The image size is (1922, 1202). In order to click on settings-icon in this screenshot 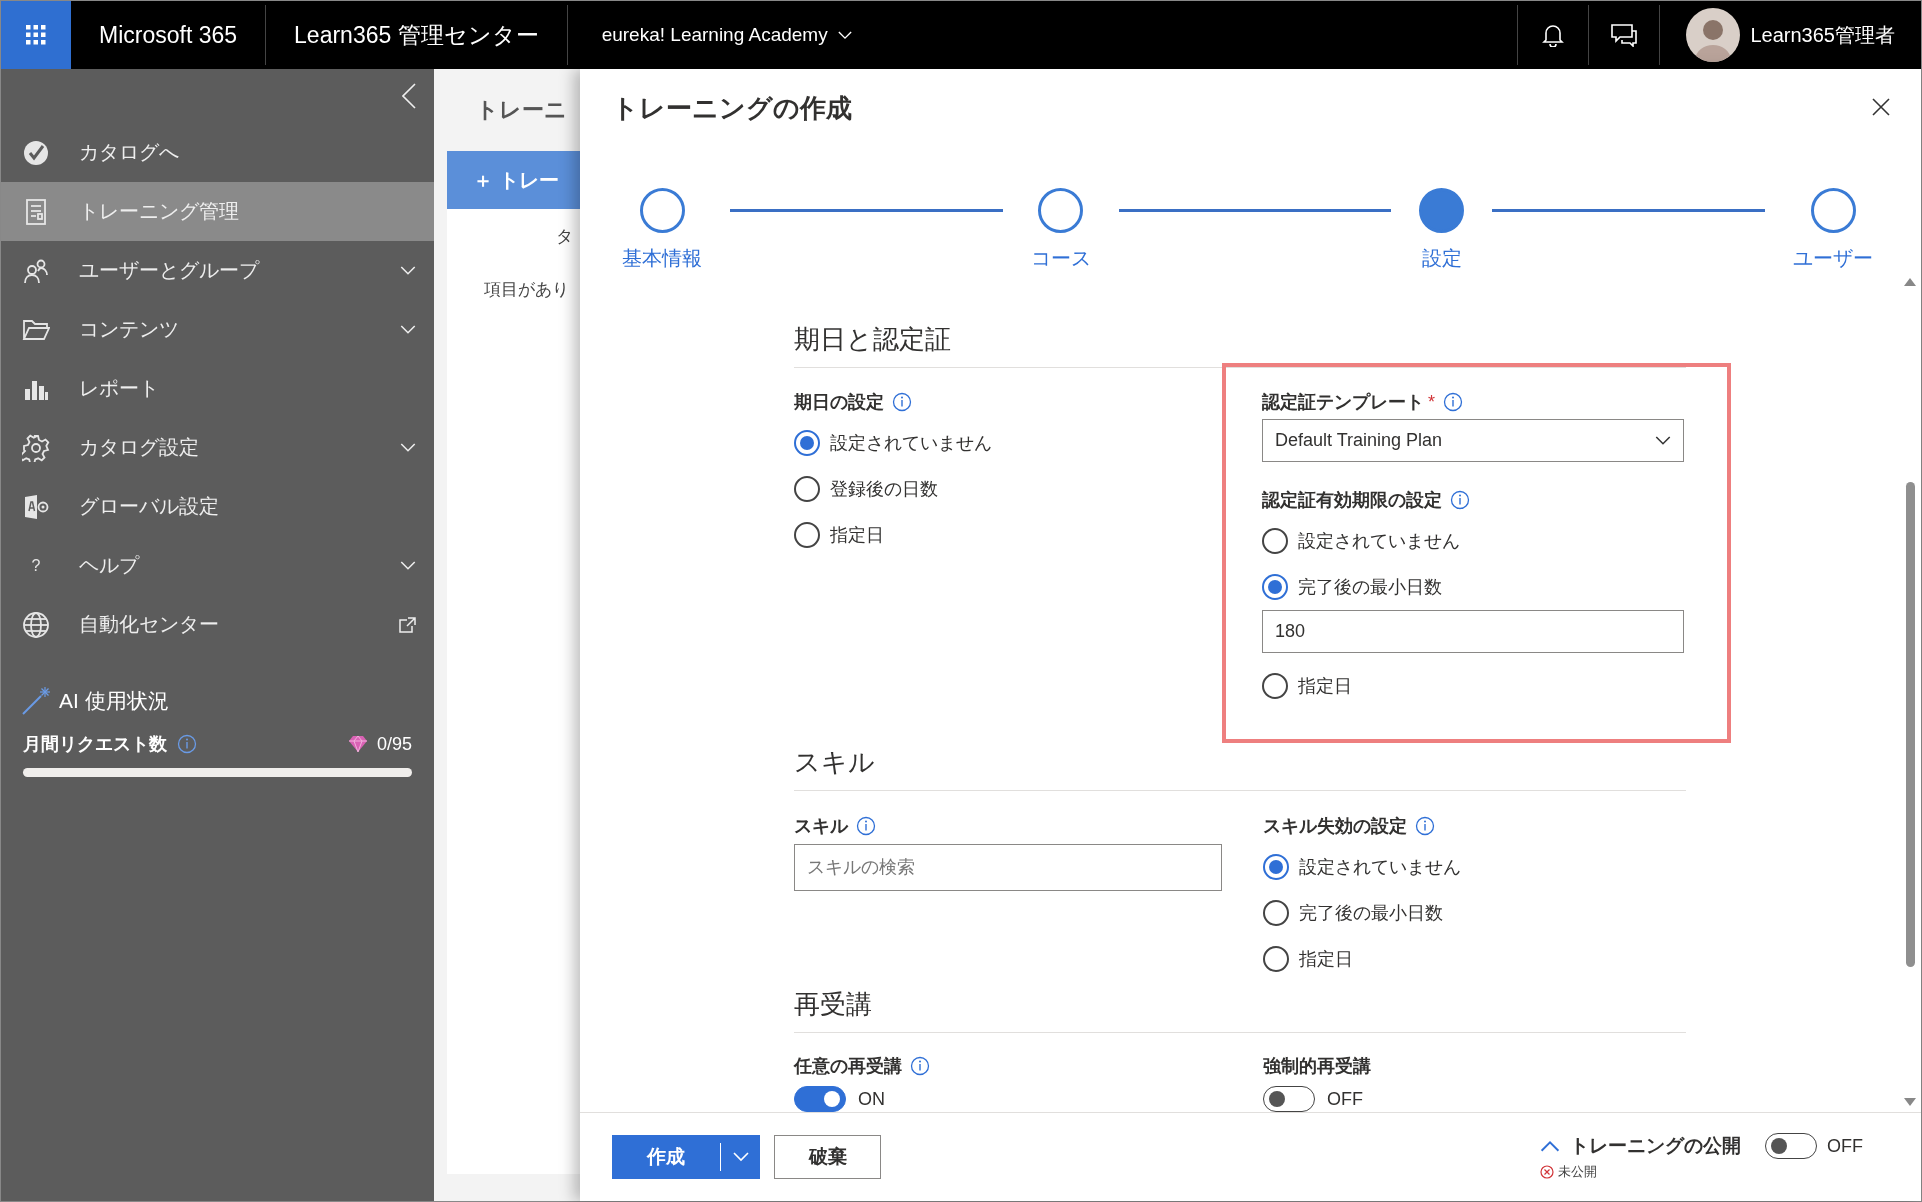, I will do `click(36, 506)`.